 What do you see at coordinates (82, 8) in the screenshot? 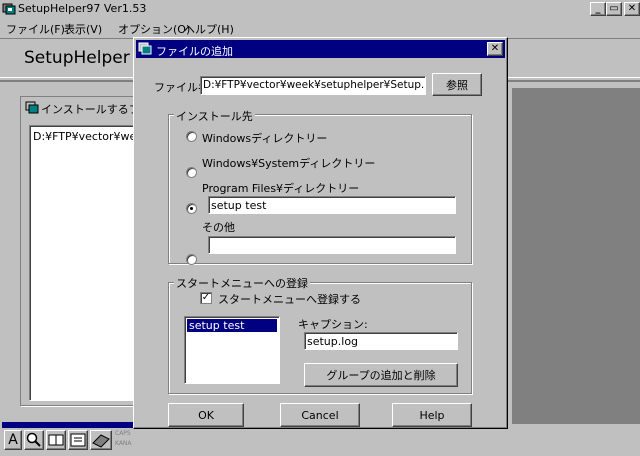
I see `main-window-title: SetupHelper97 Ver1.53` at bounding box center [82, 8].